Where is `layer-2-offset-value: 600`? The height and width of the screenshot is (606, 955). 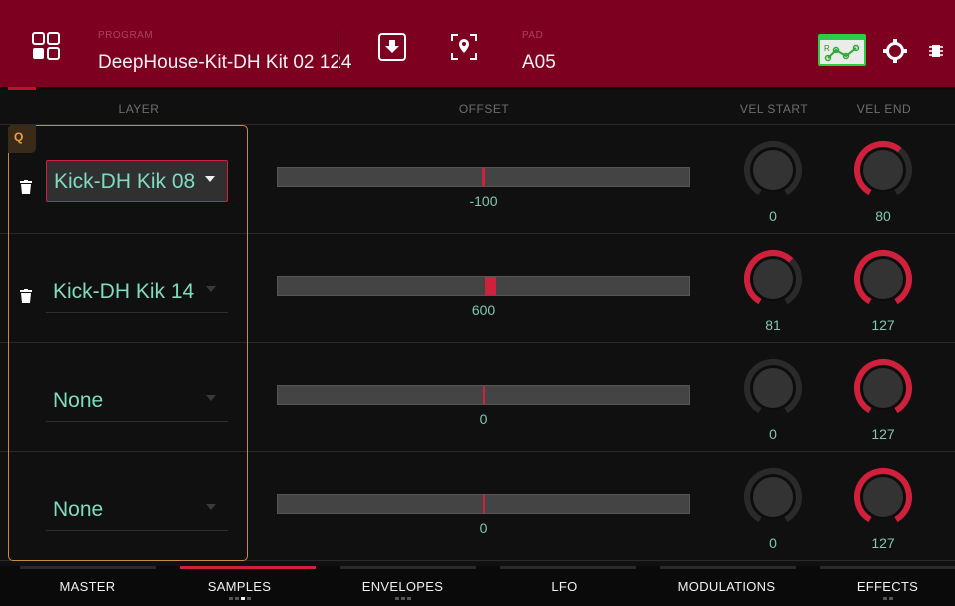 layer-2-offset-value: 600 is located at coordinates (483, 310).